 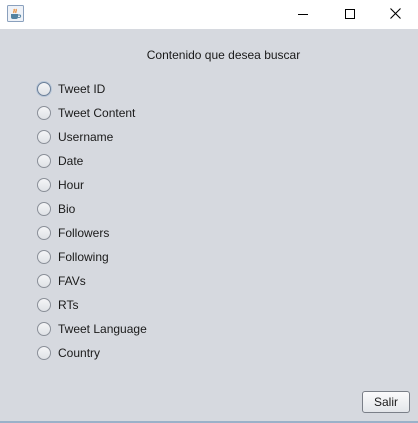 What do you see at coordinates (44, 113) in the screenshot?
I see `radio-tweet-content` at bounding box center [44, 113].